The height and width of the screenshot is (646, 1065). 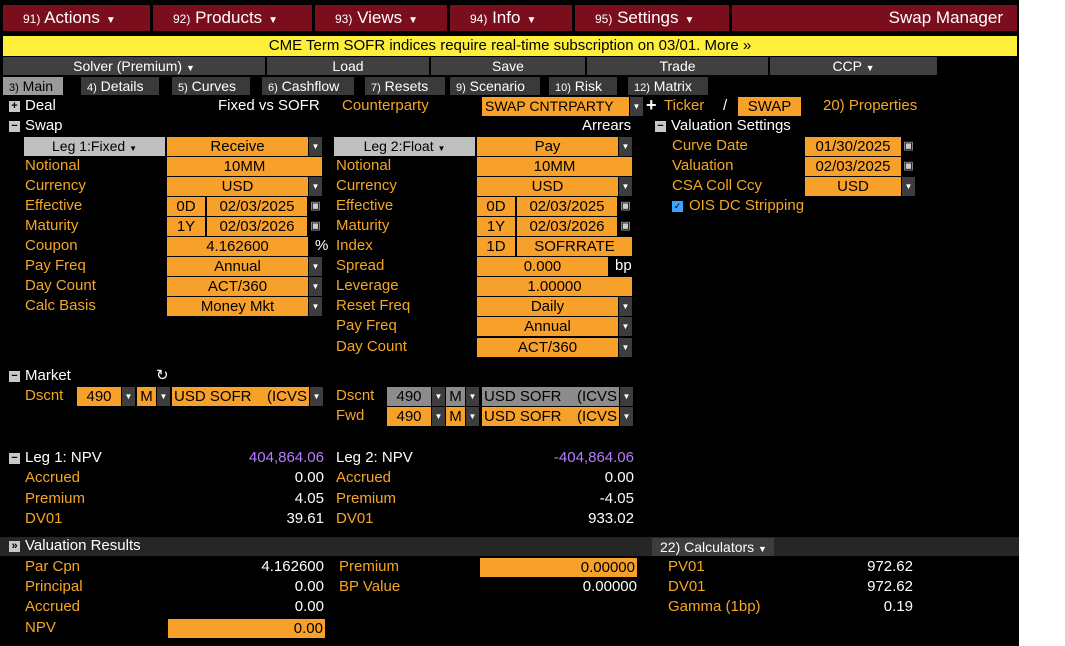 What do you see at coordinates (186, 226) in the screenshot?
I see `leg1-maturity-tenor: 1Y` at bounding box center [186, 226].